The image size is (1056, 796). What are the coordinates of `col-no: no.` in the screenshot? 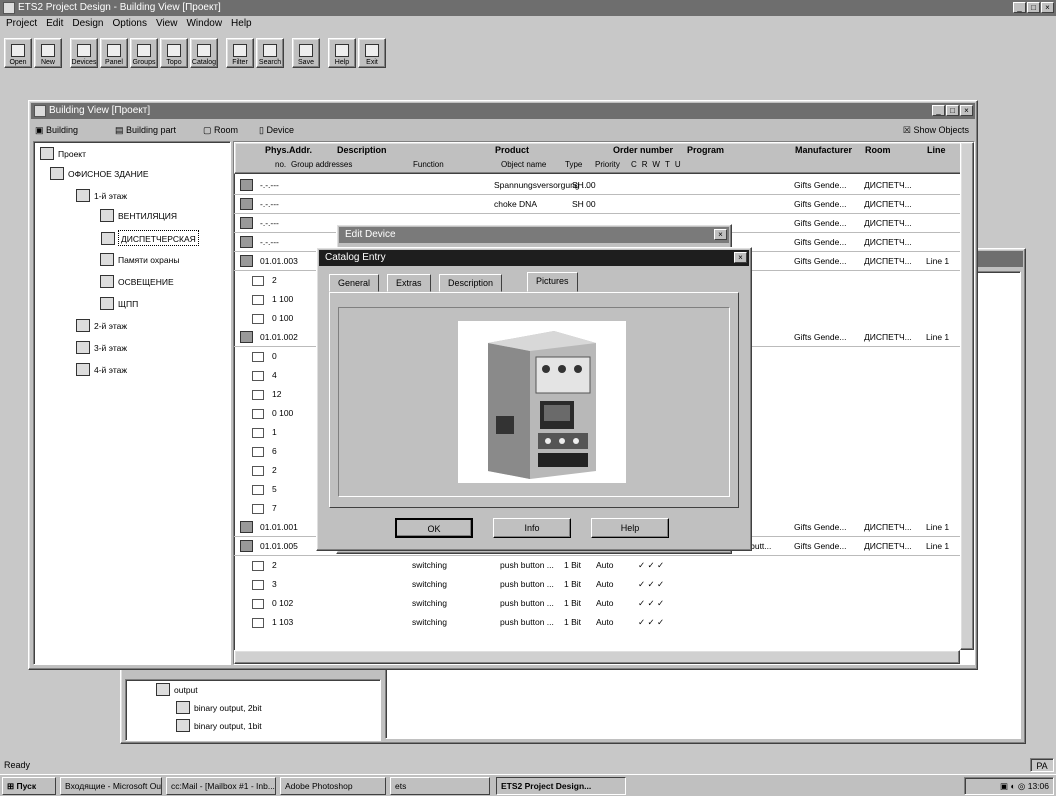 It's located at (280, 164).